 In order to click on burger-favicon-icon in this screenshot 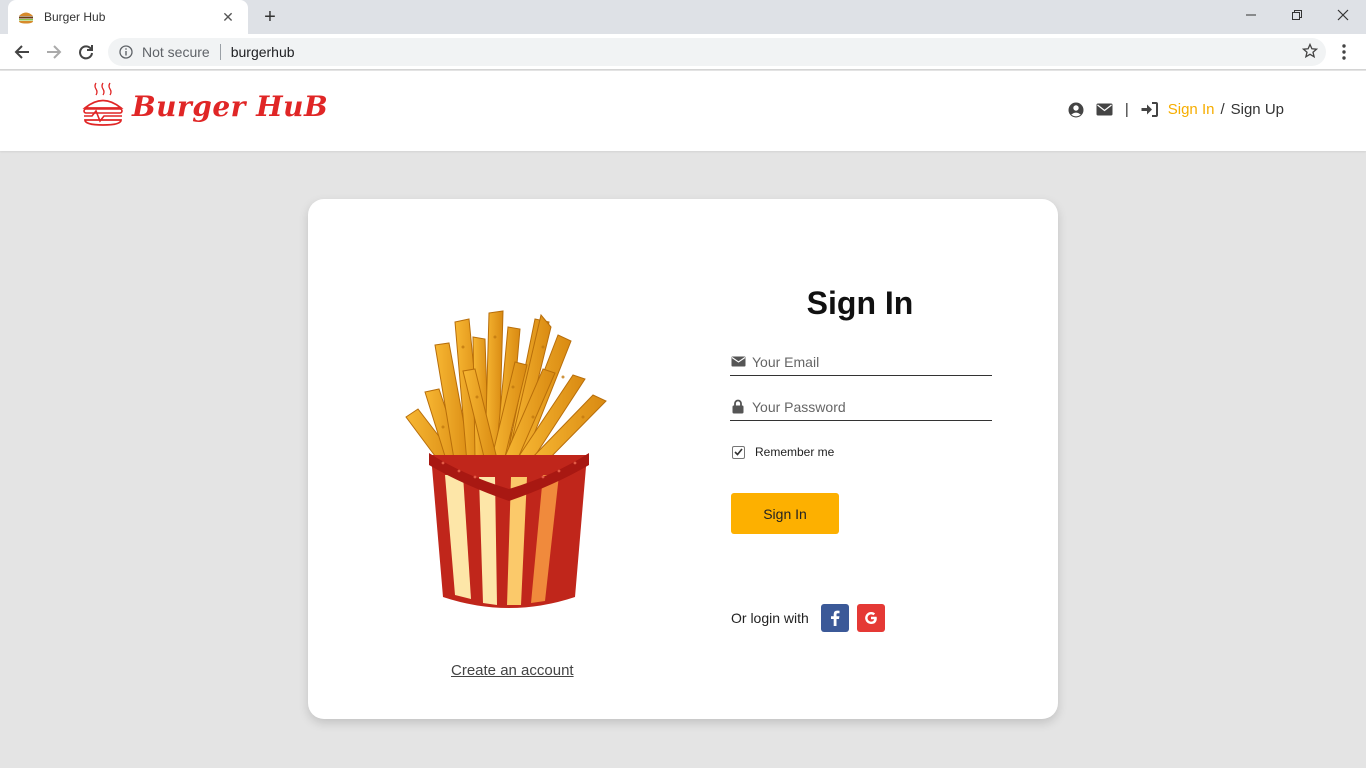, I will do `click(26, 17)`.